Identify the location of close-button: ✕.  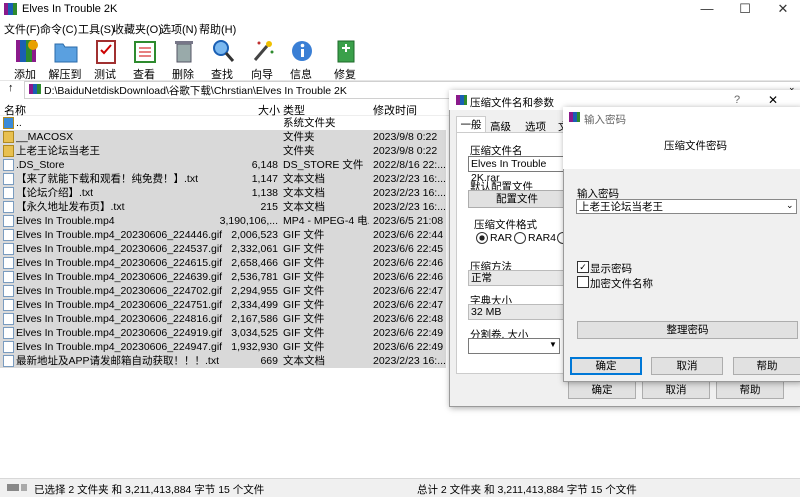
(783, 9).